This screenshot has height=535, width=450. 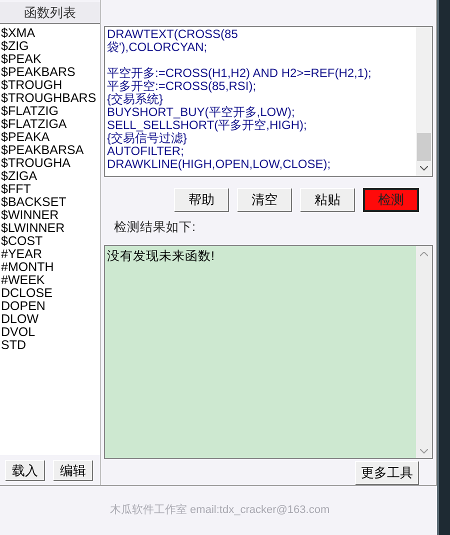 I want to click on result-label: 检测结果如下:, so click(x=155, y=227).